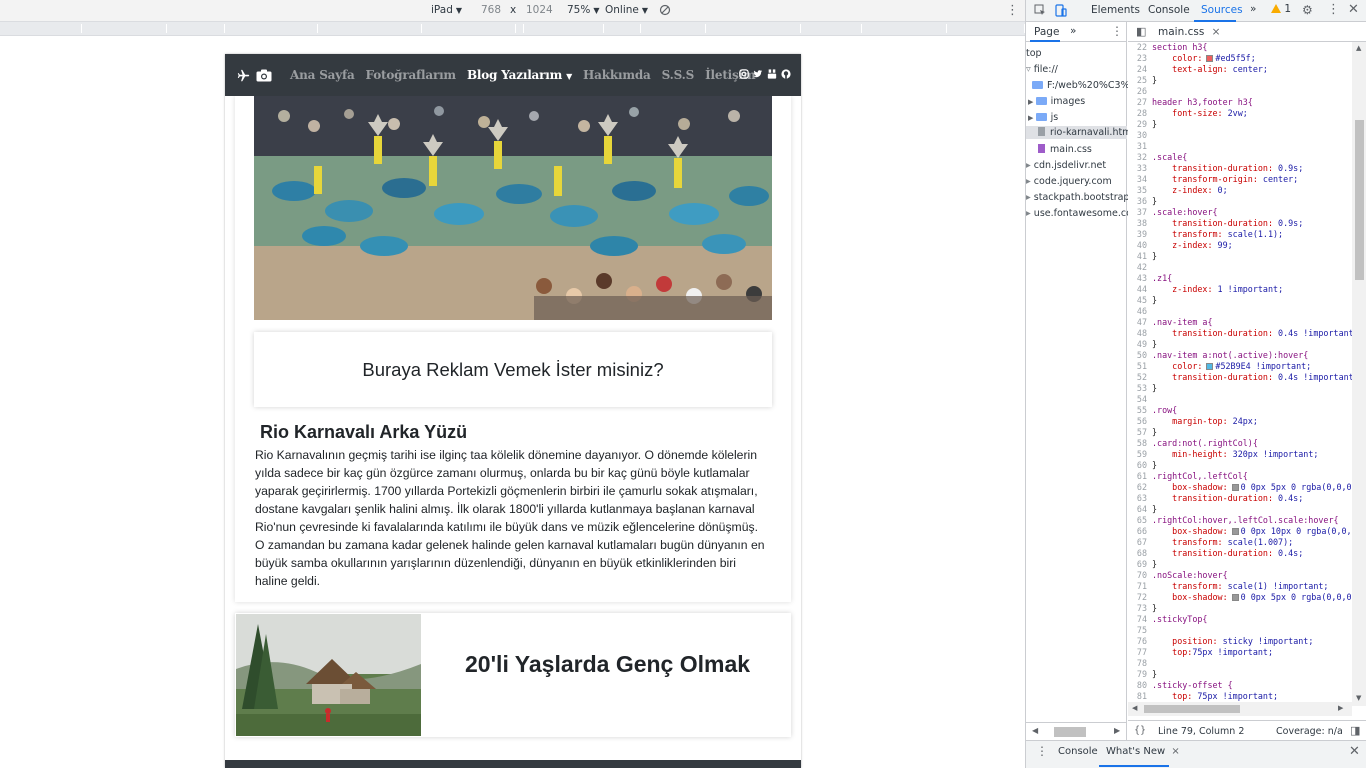 This screenshot has width=1366, height=768. What do you see at coordinates (1192, 709) in the screenshot?
I see `editor-hscroll-thumb` at bounding box center [1192, 709].